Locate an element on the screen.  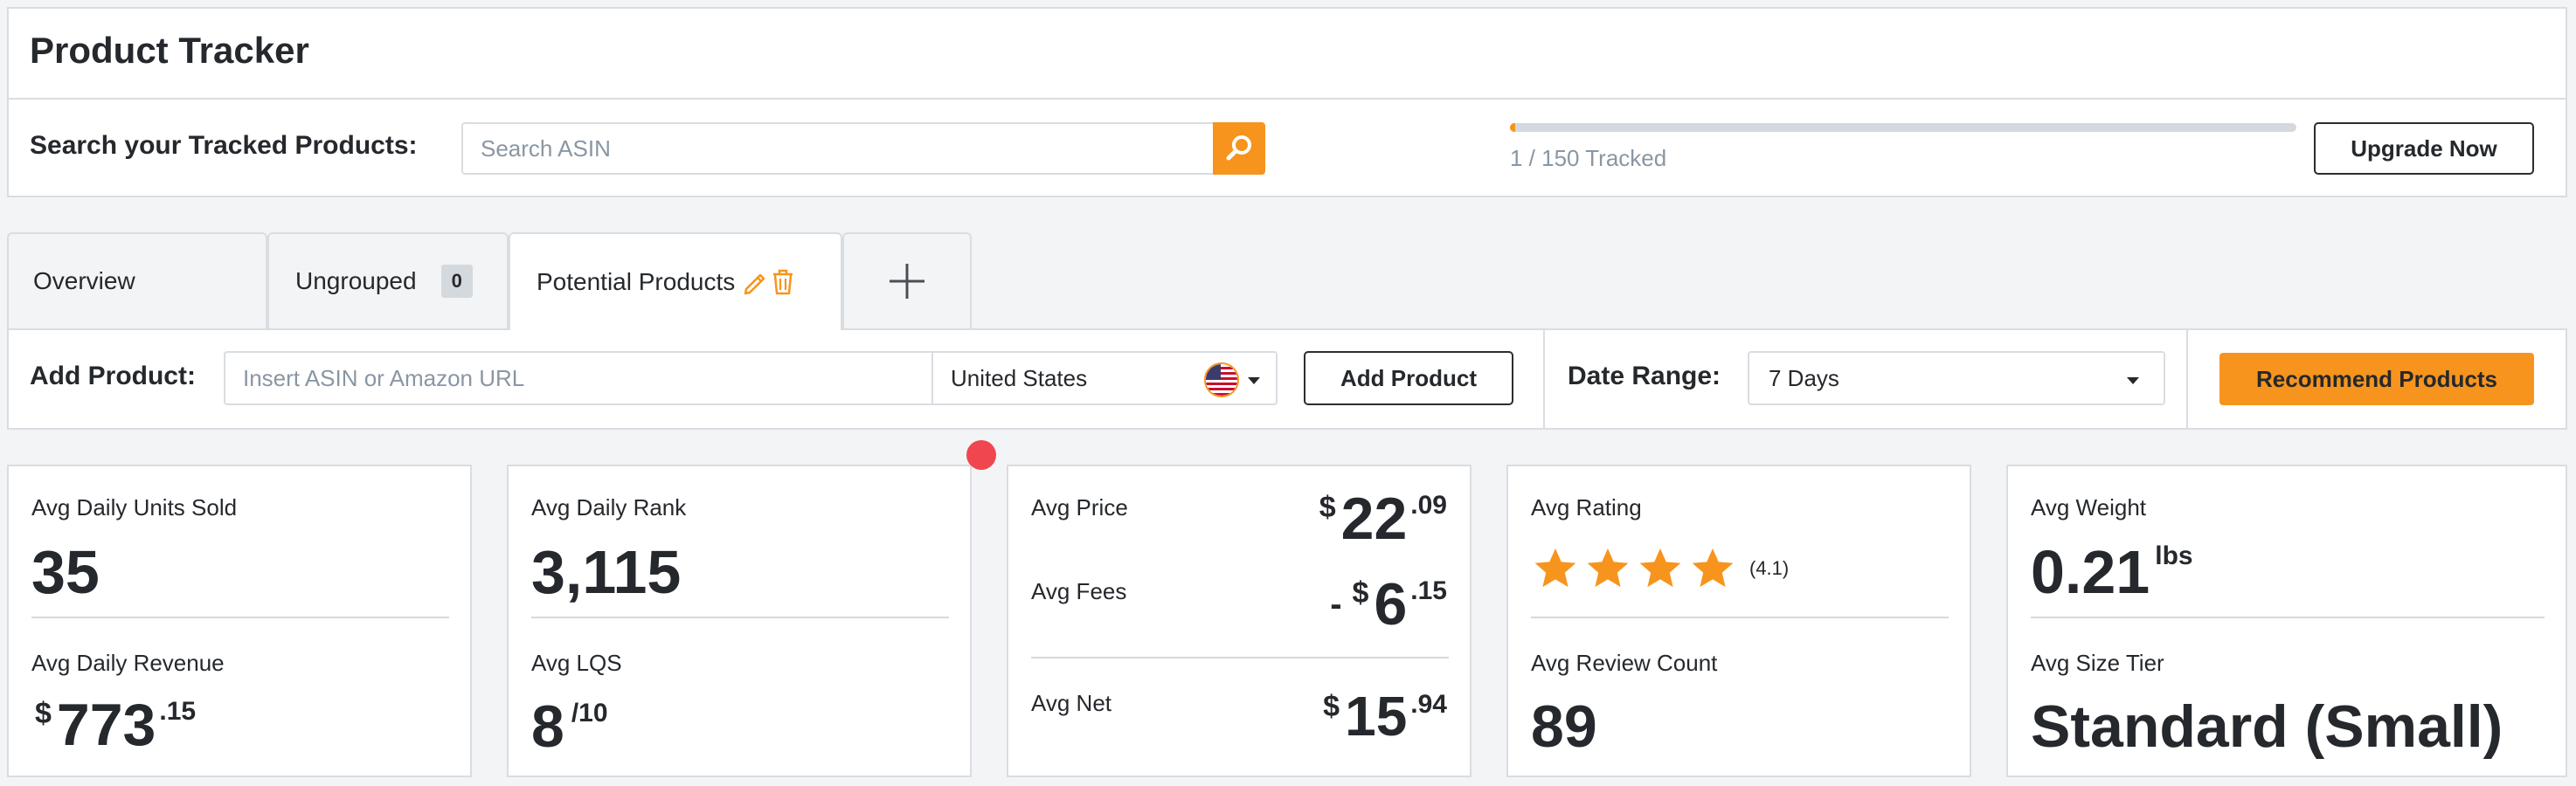
pencil-icon is located at coordinates (755, 282).